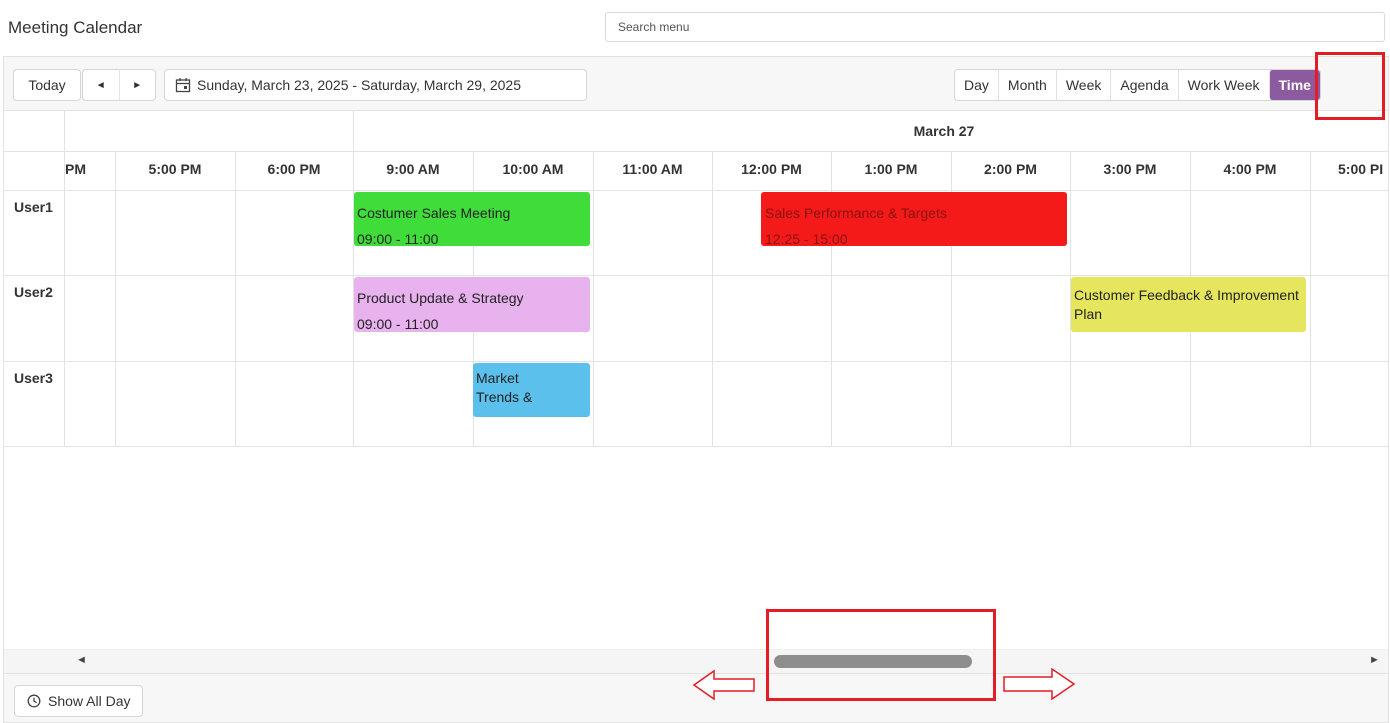 The height and width of the screenshot is (723, 1390). Describe the element at coordinates (1250, 169) in the screenshot. I see `time-slot-header: 4:00 PM` at that location.